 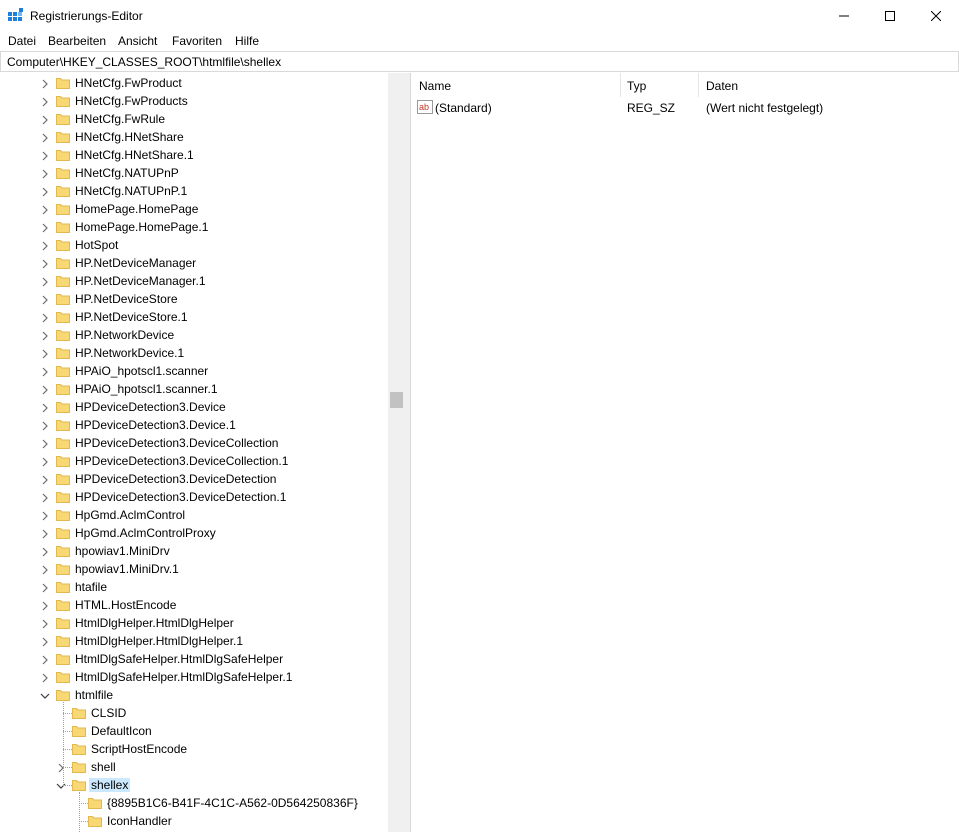 I want to click on tree-item: HPAiO_hpotscl1.scanner, so click(x=194, y=371).